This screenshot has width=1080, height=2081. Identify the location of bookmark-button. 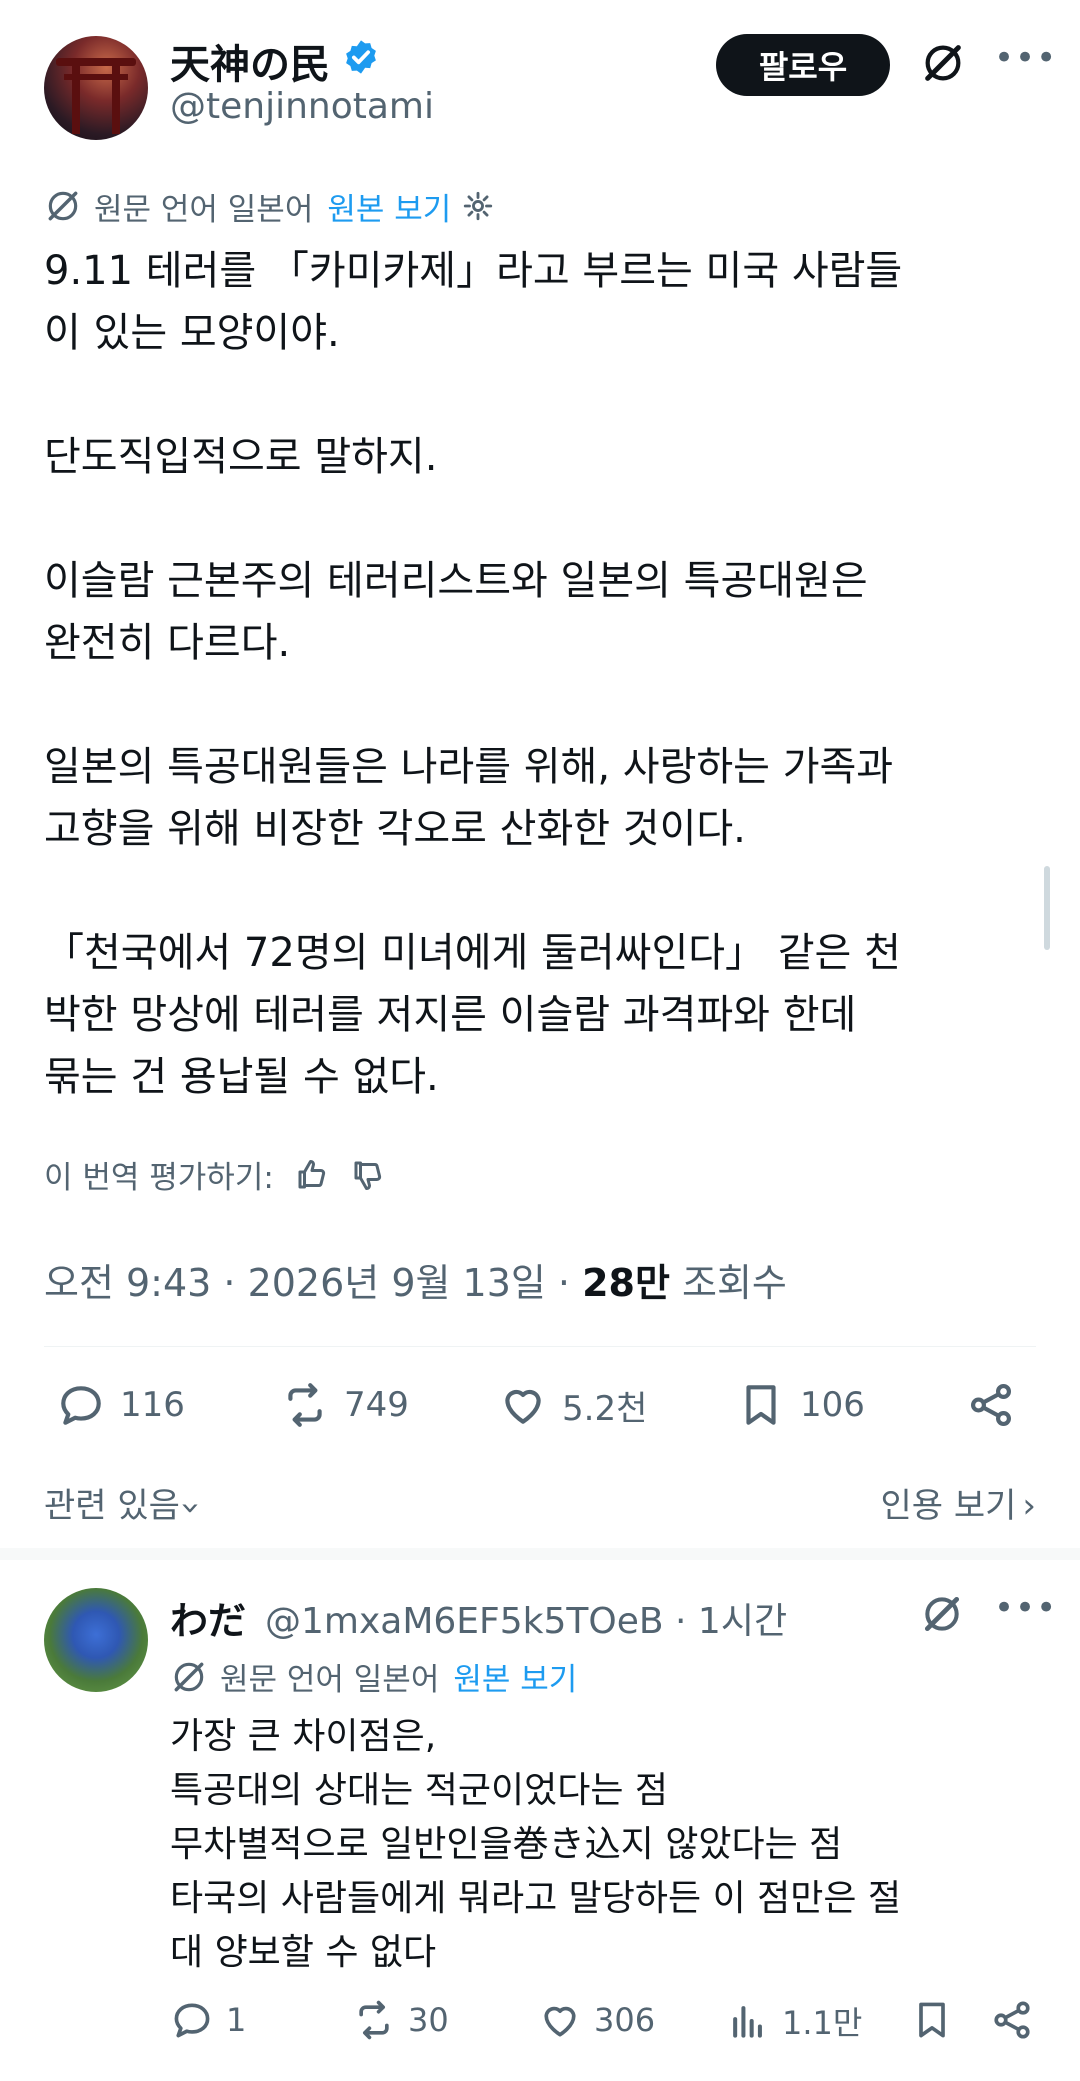
(938, 2020).